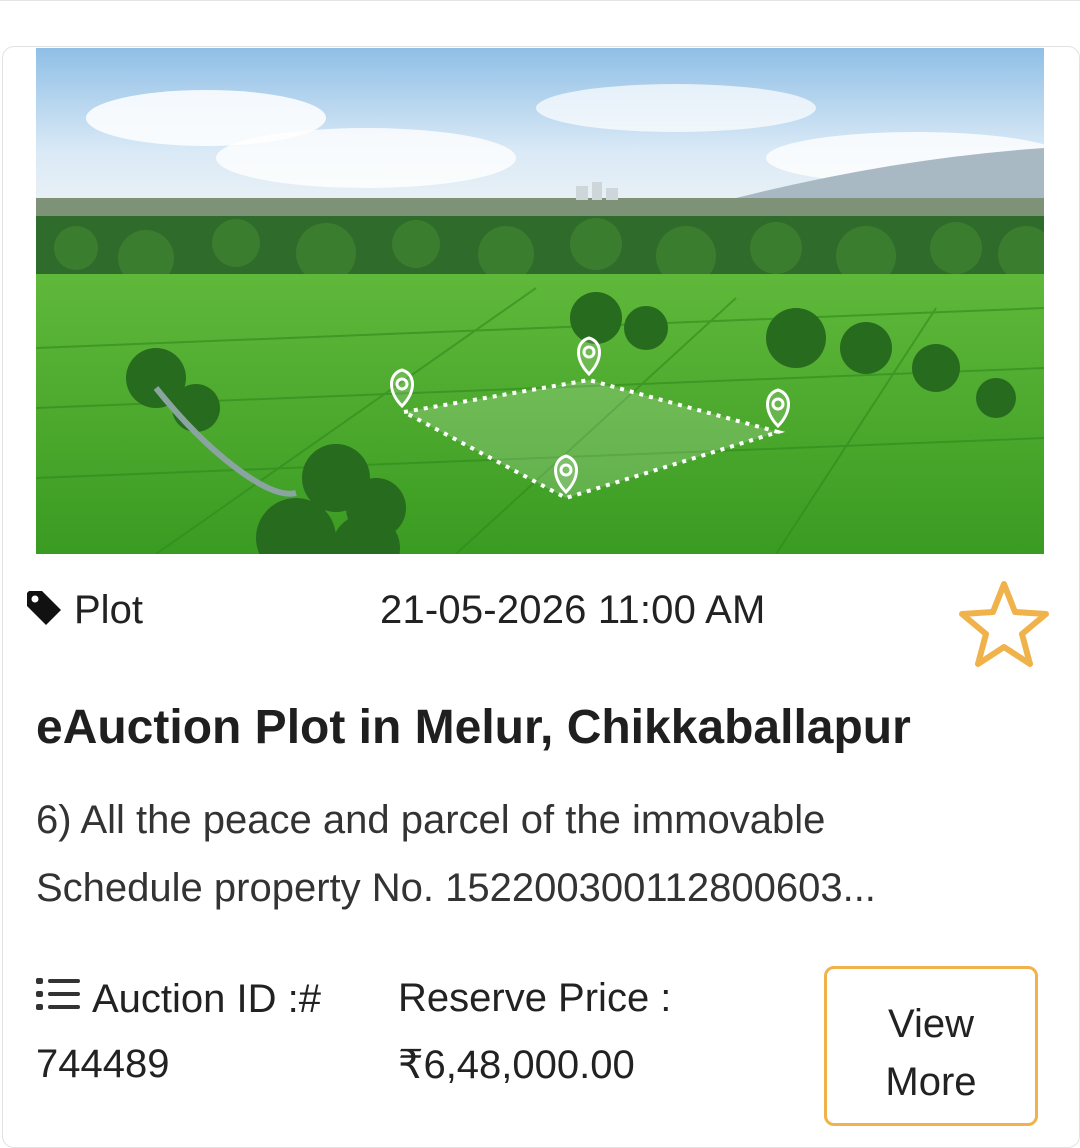  I want to click on reserve-price-value: ₹6,48,000.00, so click(516, 1065).